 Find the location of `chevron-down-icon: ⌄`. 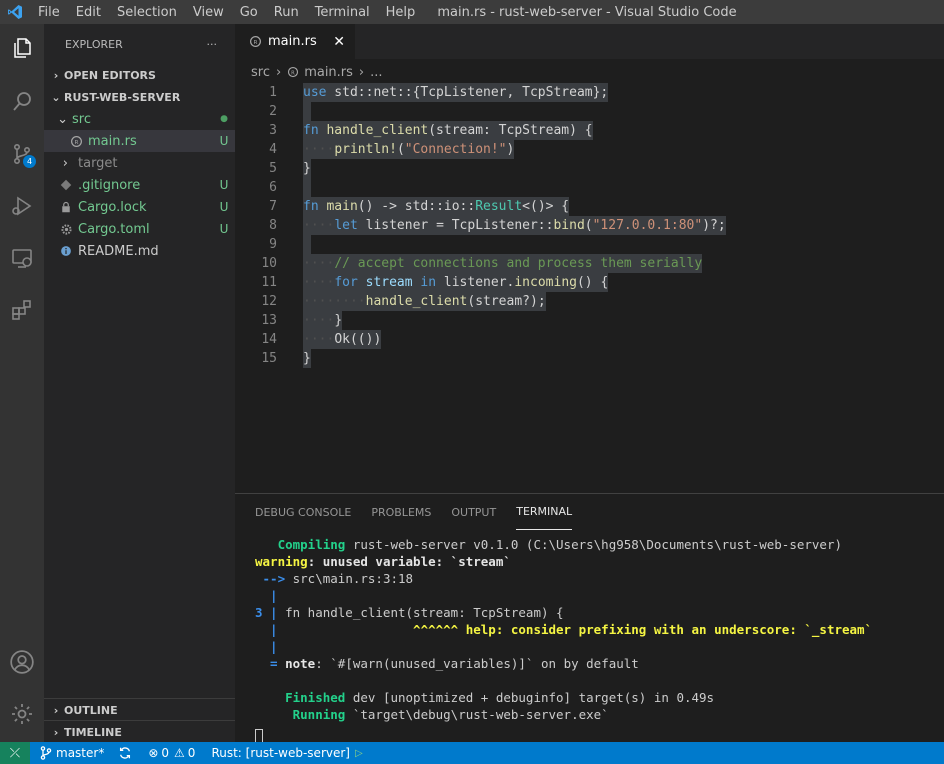

chevron-down-icon: ⌄ is located at coordinates (62, 119).